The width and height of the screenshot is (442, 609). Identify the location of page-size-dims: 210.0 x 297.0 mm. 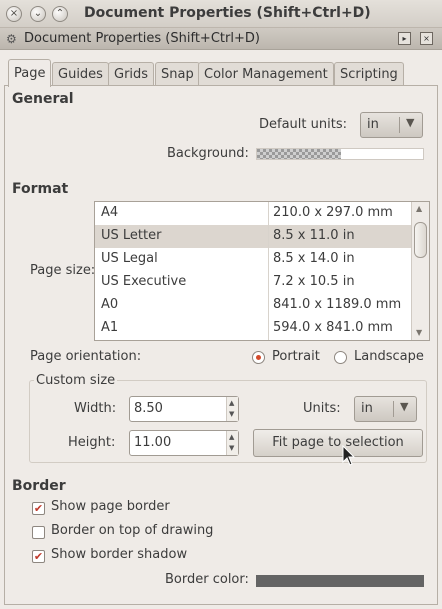
(333, 212).